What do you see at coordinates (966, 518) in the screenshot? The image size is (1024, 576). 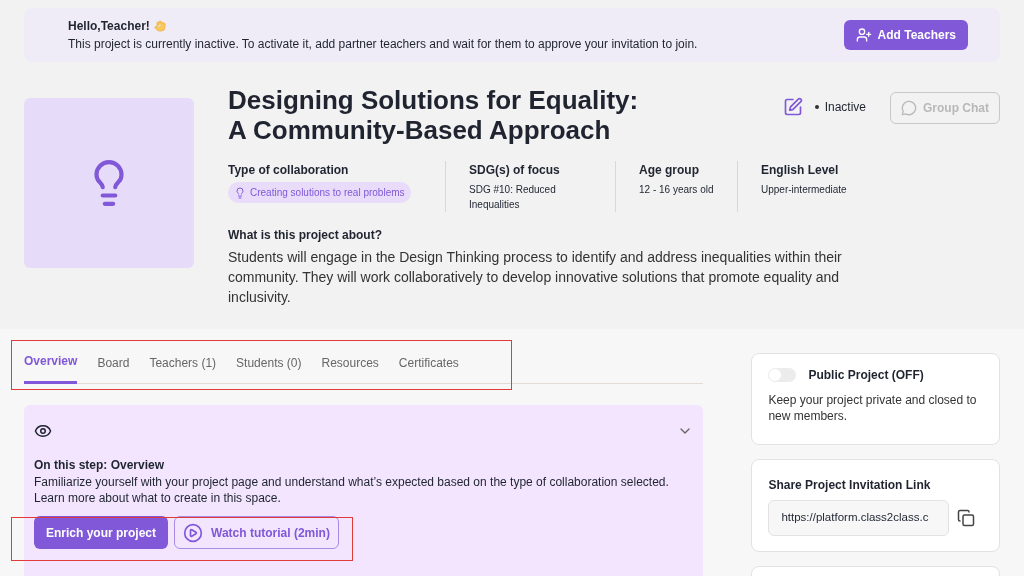 I see `copy-icon` at bounding box center [966, 518].